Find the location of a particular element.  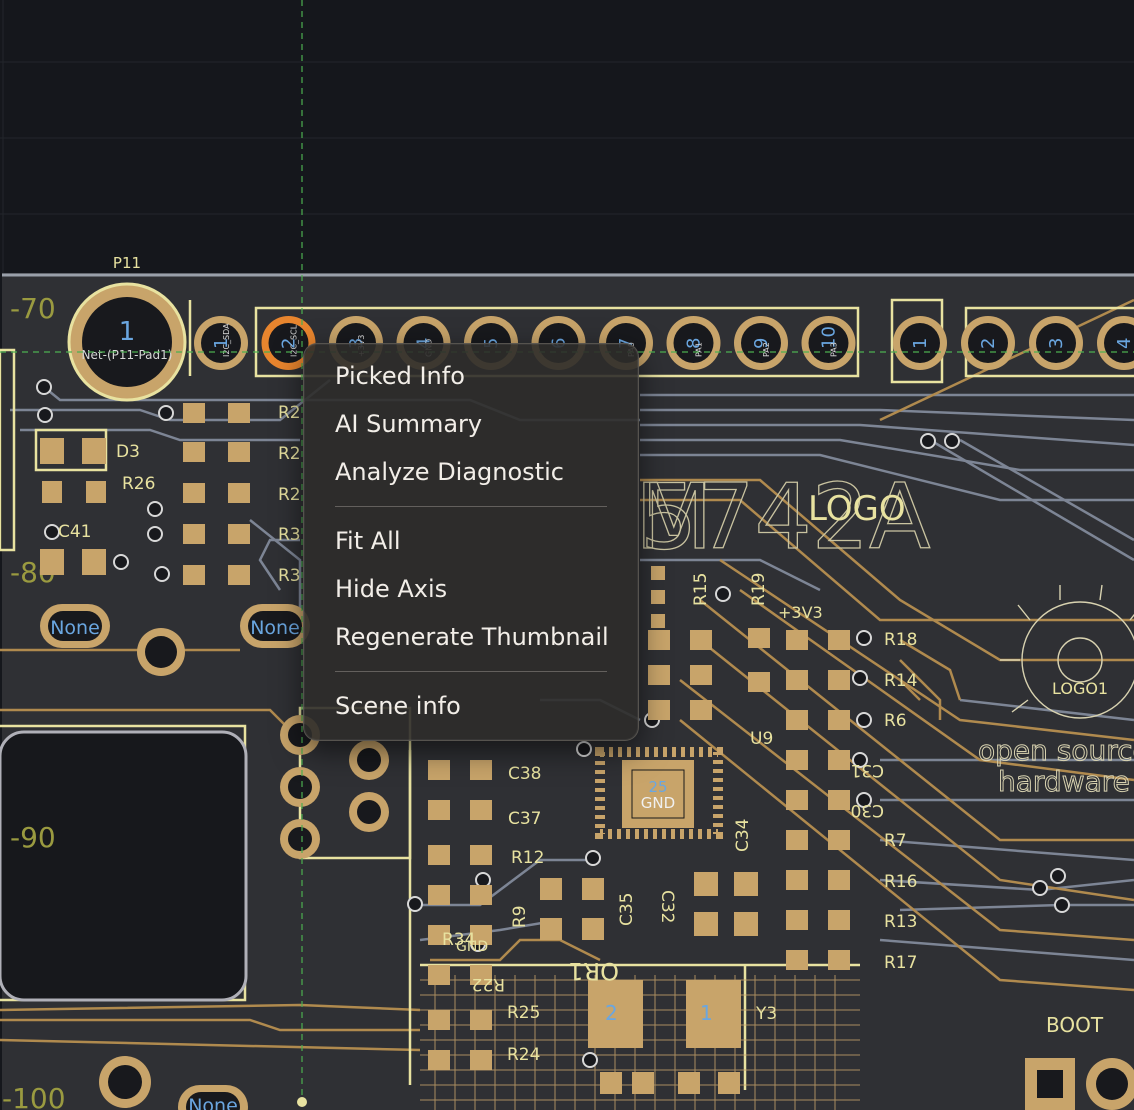

pin-net: PA3 is located at coordinates (834, 349).